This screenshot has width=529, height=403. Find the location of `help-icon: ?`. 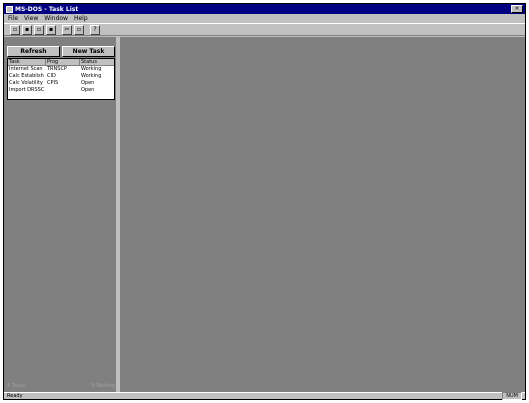

help-icon: ? is located at coordinates (95, 29).